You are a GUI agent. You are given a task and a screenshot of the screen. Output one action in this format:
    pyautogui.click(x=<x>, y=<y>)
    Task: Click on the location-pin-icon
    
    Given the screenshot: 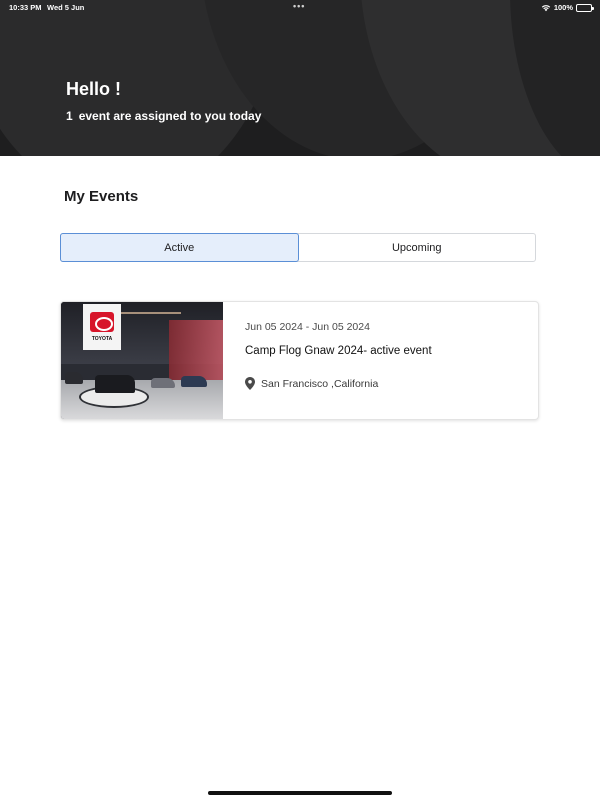 What is the action you would take?
    pyautogui.click(x=250, y=383)
    